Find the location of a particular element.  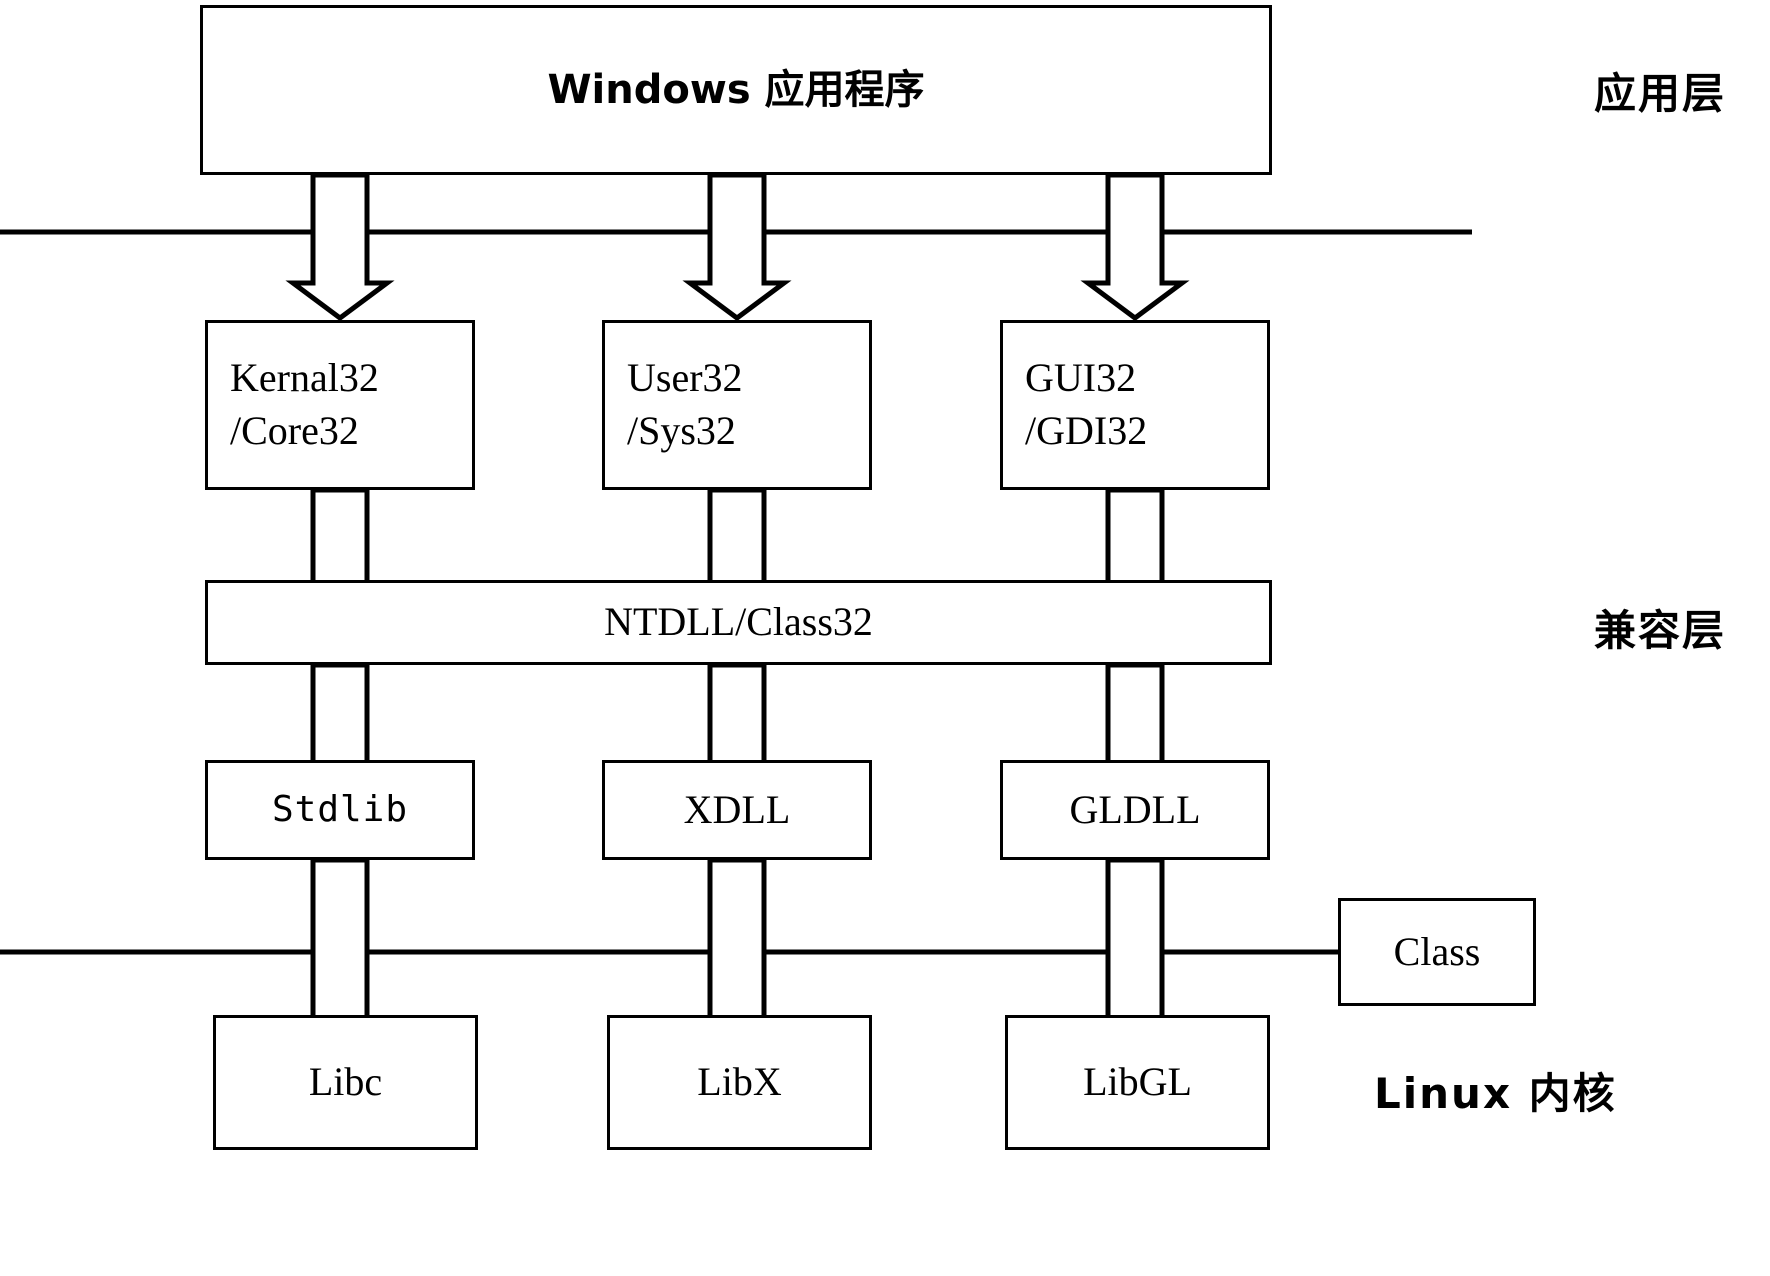

layer-label-application: 应用层 is located at coordinates (1660, 93).